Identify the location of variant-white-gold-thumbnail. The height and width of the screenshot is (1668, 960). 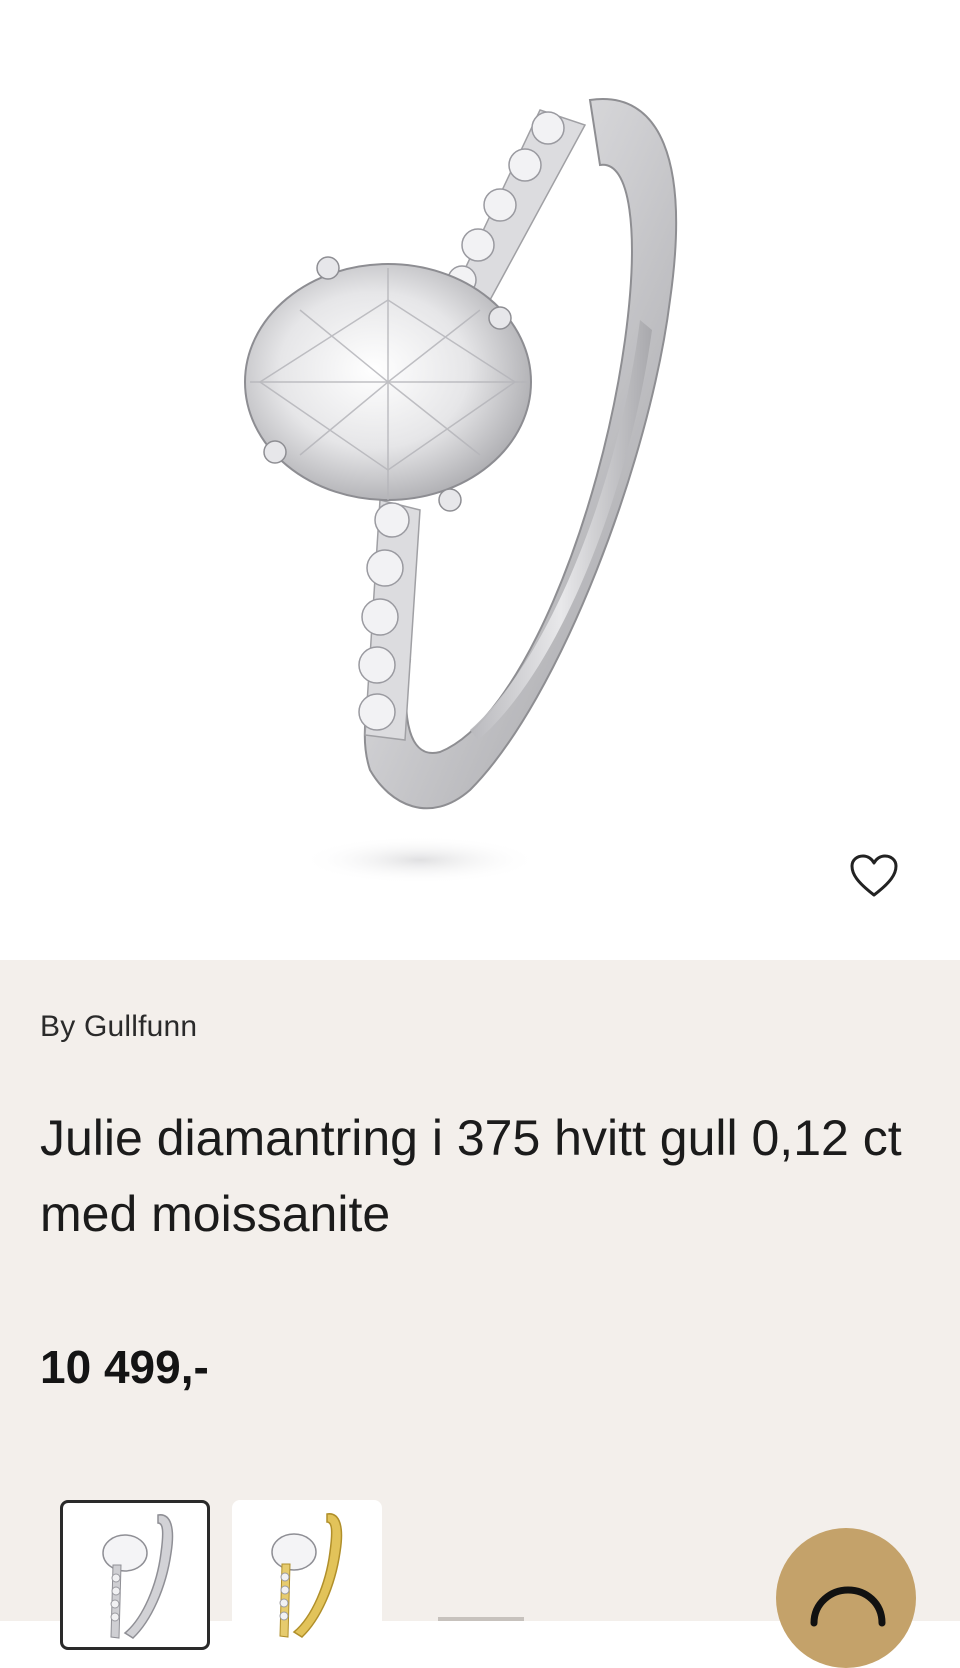
(135, 1575).